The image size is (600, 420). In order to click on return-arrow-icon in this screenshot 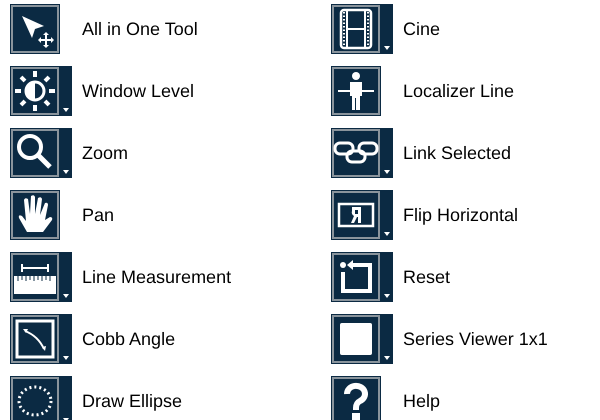, I will do `click(356, 276)`.